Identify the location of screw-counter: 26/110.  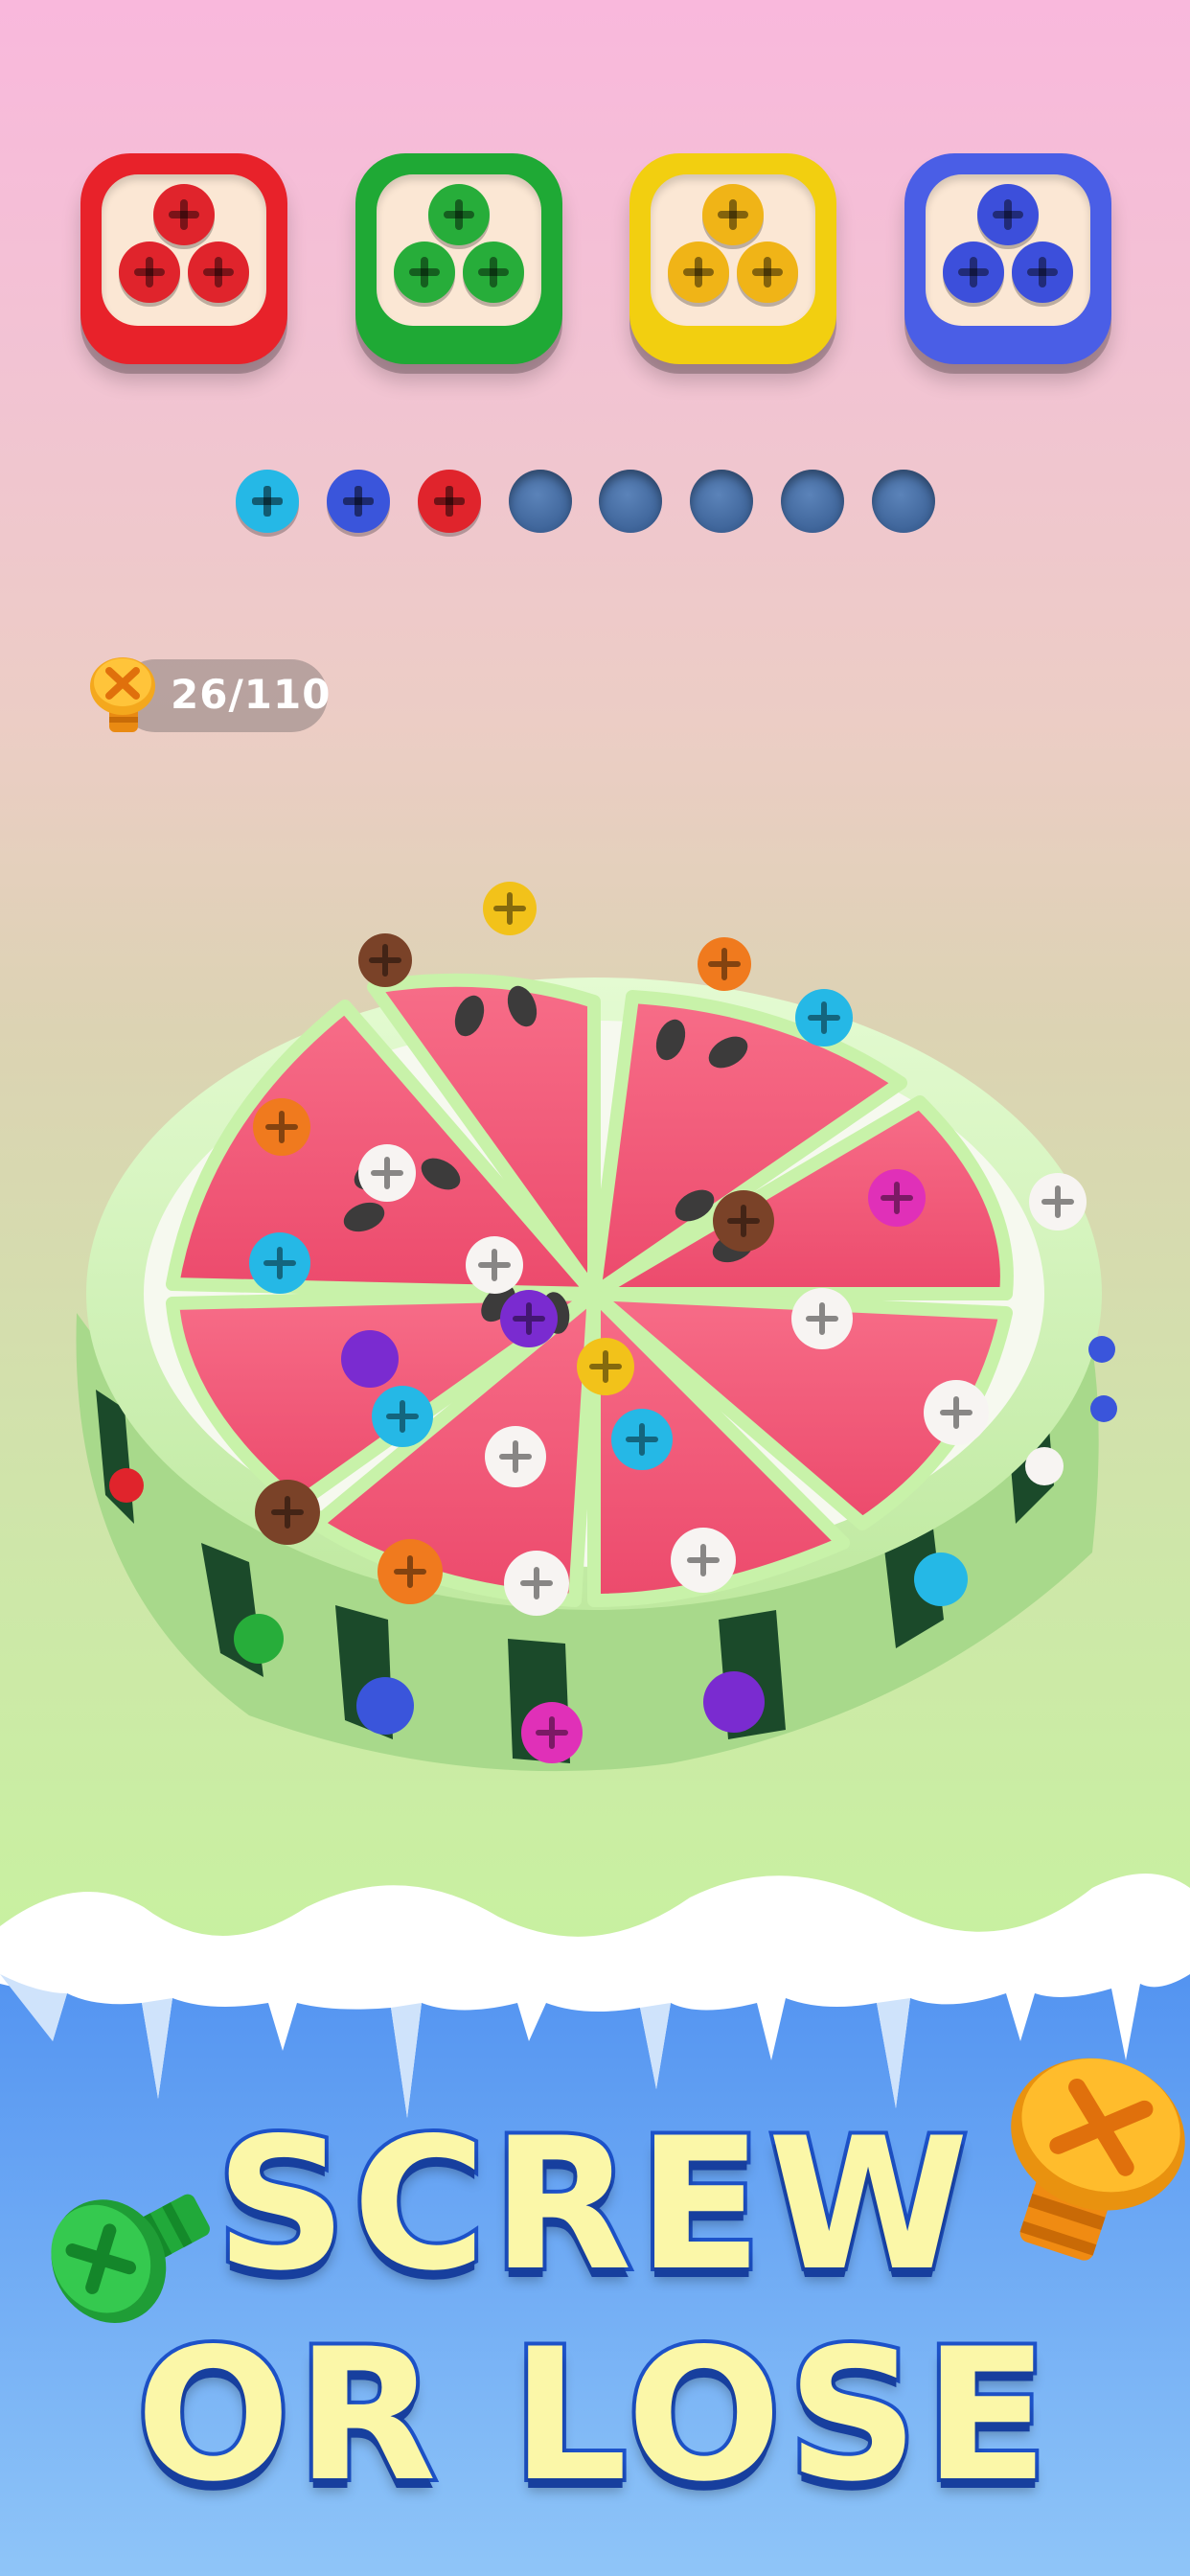
(208, 694).